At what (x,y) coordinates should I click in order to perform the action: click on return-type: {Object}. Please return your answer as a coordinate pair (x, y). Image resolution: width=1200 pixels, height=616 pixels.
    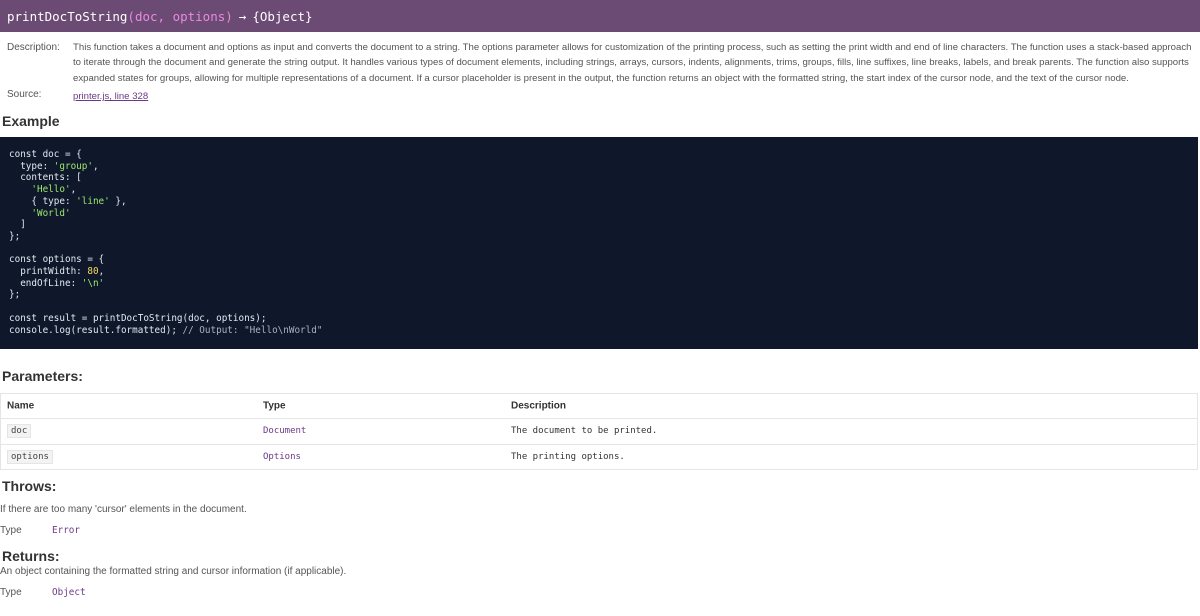
    Looking at the image, I should click on (282, 16).